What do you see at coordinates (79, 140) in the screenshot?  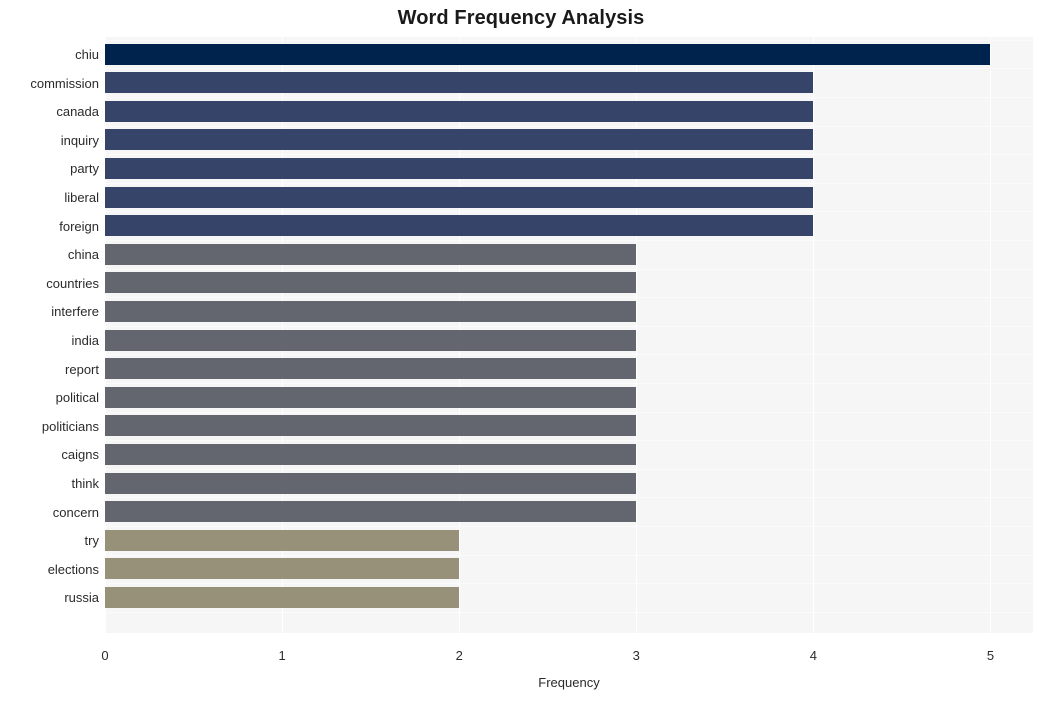 I see `y-axis-tick-label: inquiry` at bounding box center [79, 140].